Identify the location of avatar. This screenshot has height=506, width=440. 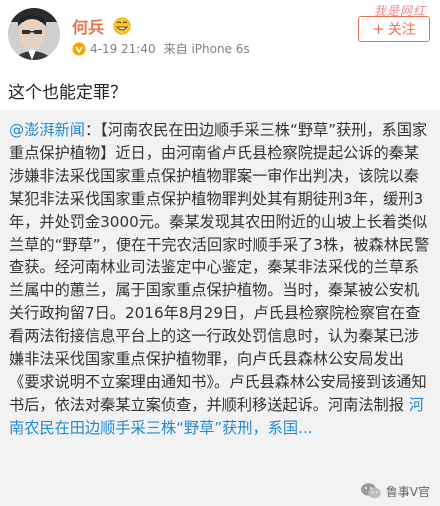
(34, 34).